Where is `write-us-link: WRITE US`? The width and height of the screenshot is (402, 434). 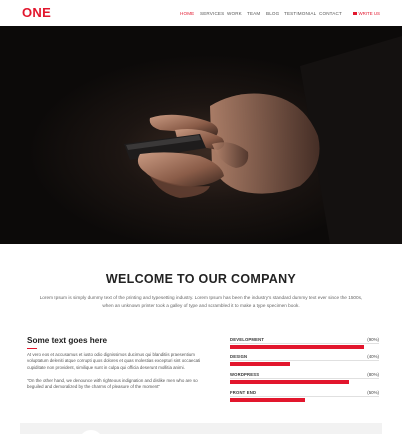 write-us-link: WRITE US is located at coordinates (366, 14).